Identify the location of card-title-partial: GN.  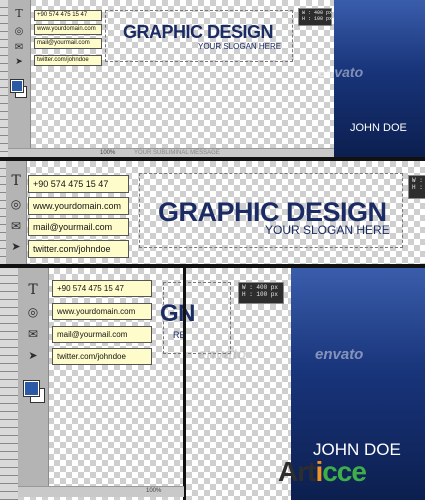
(178, 313).